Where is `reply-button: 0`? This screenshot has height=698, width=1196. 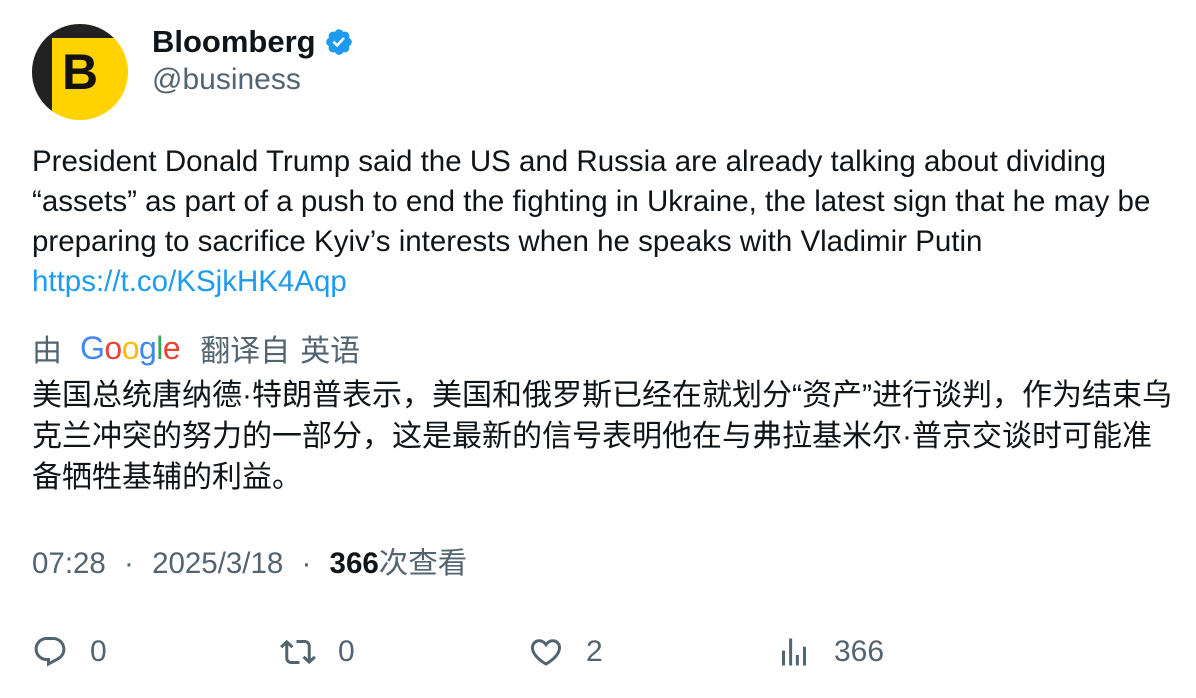
reply-button: 0 is located at coordinates (69, 652).